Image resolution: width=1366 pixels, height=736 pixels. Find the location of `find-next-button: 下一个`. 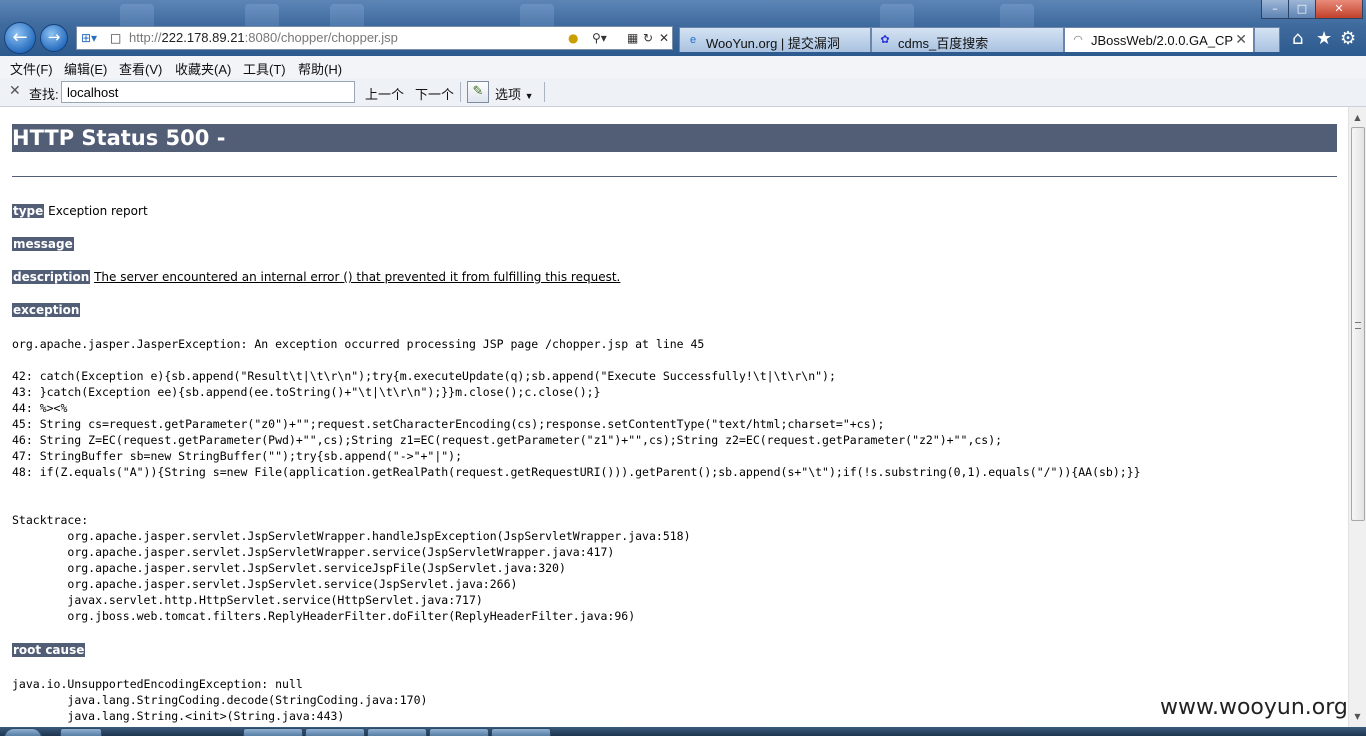

find-next-button: 下一个 is located at coordinates (434, 93).